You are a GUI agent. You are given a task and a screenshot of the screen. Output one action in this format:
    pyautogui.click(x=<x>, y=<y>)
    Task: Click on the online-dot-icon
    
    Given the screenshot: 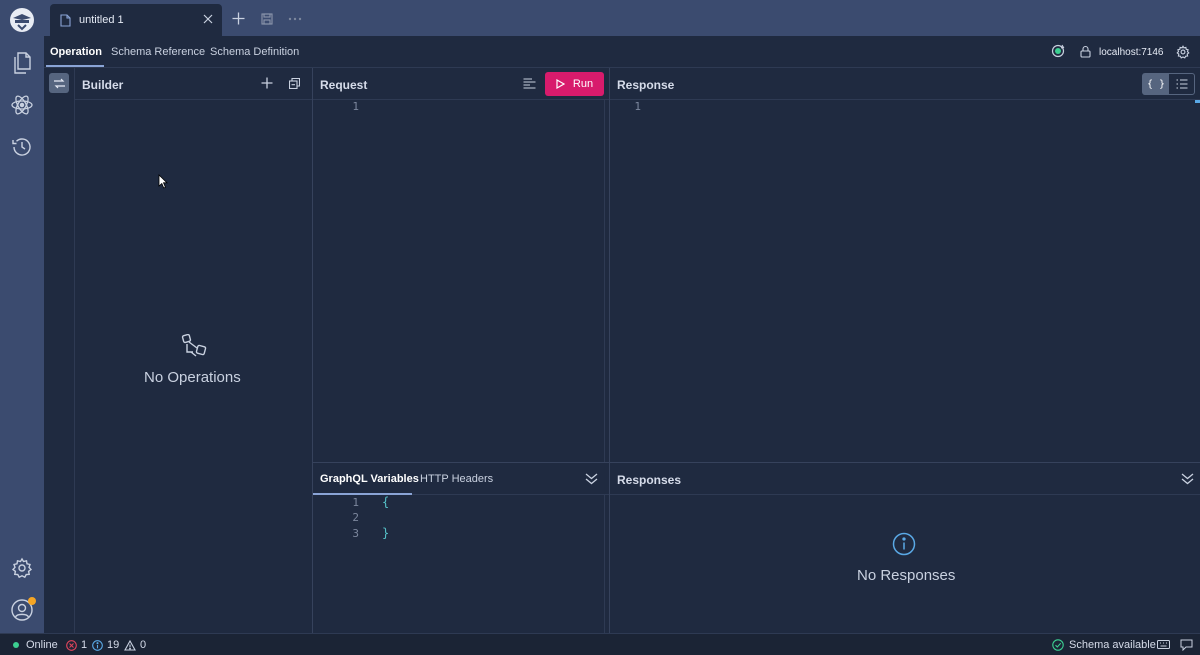 What is the action you would take?
    pyautogui.click(x=16, y=645)
    